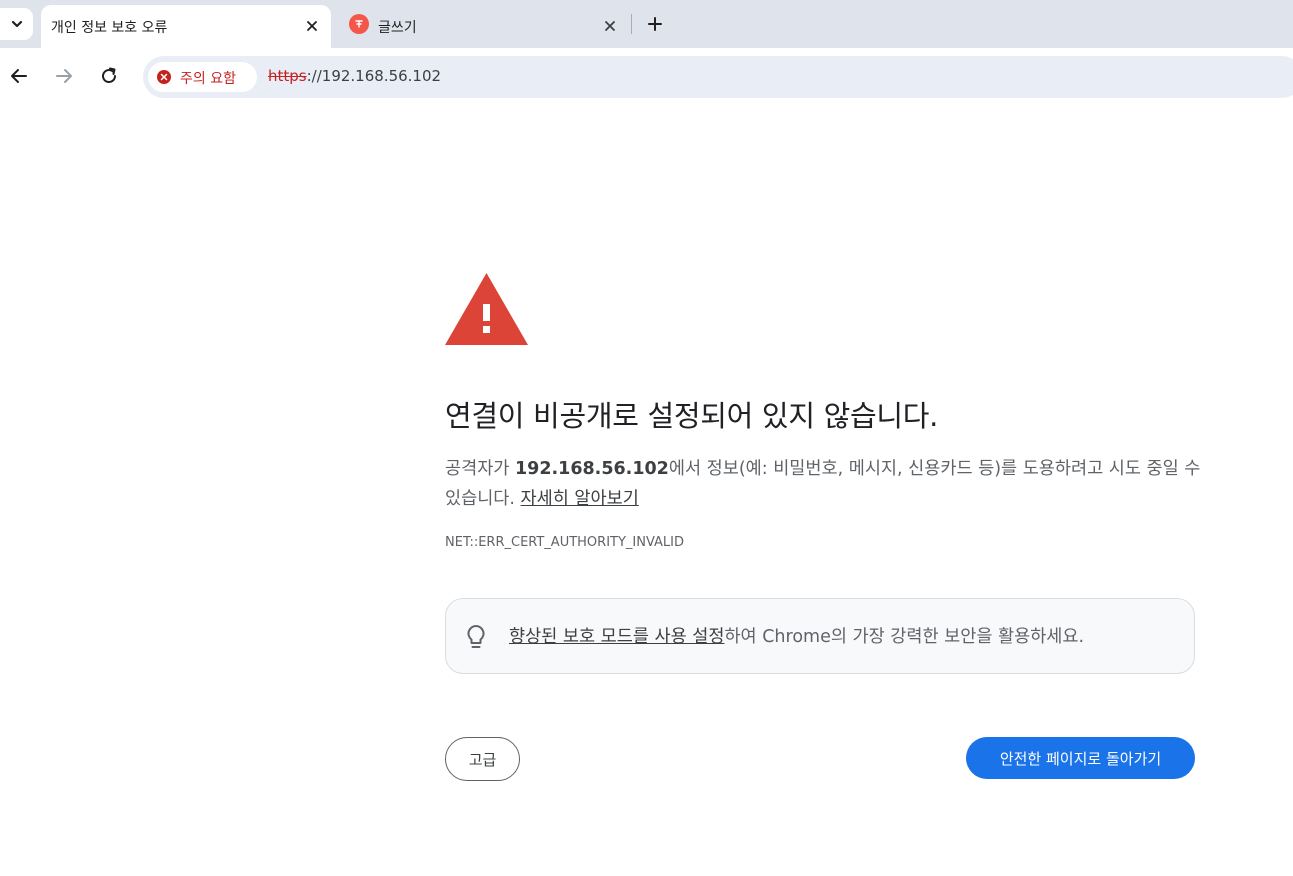  I want to click on forward-button, so click(64, 76).